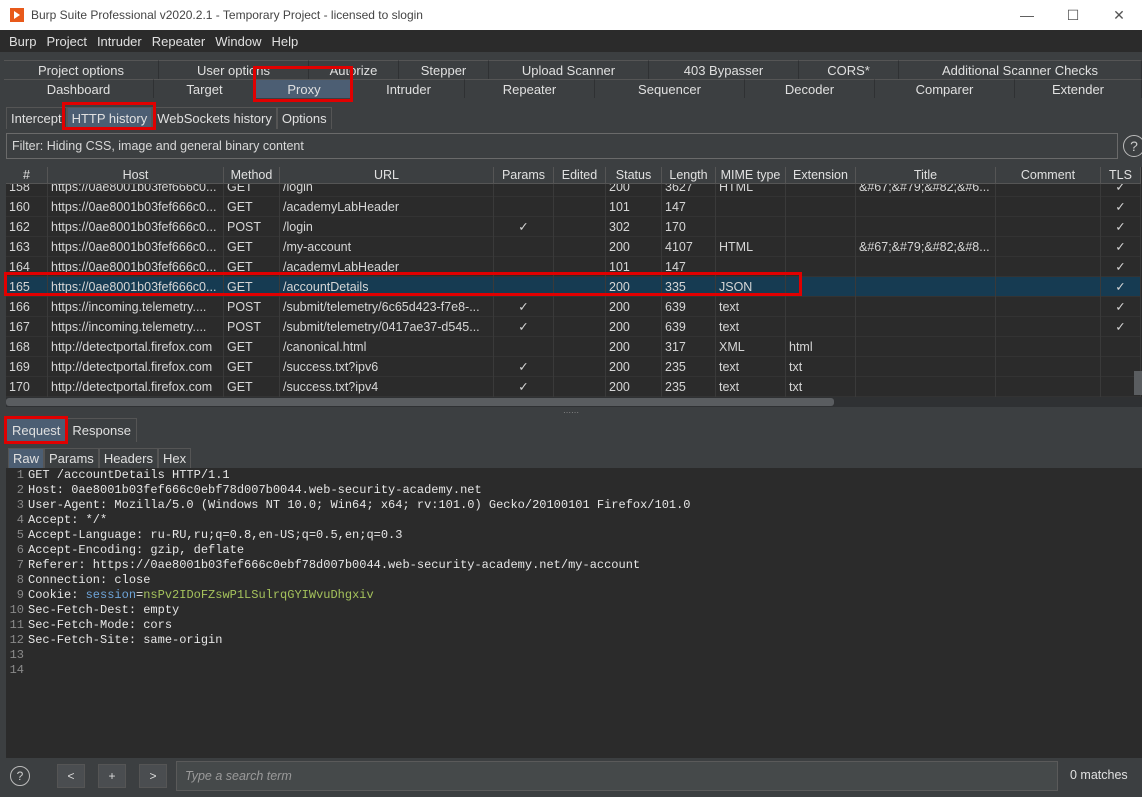  Describe the element at coordinates (689, 175) in the screenshot. I see `column-header-length: Length` at that location.